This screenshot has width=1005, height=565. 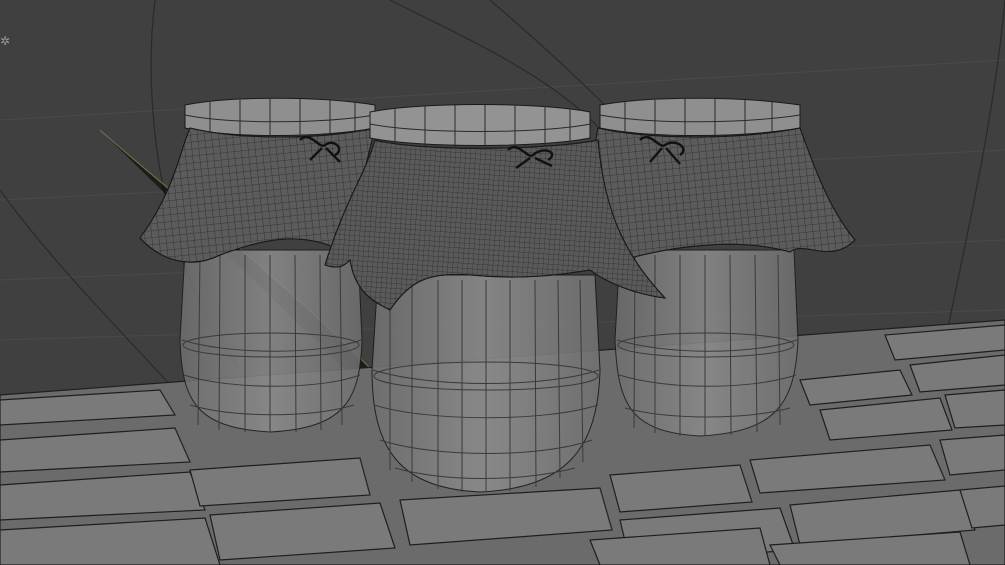 What do you see at coordinates (480, 125) in the screenshot?
I see `center-jar-lid` at bounding box center [480, 125].